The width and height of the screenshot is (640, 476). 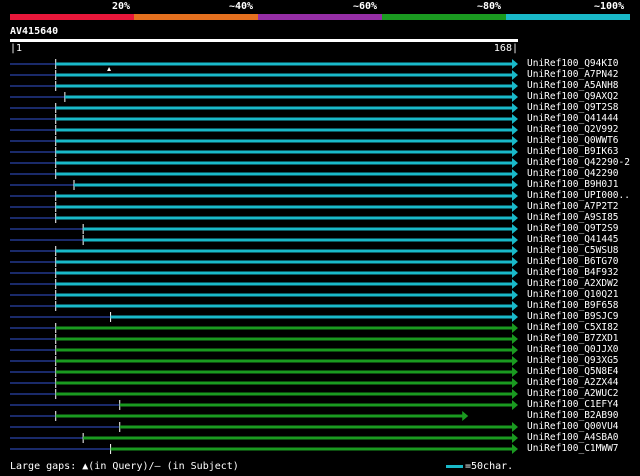 I want to click on hit-label: UniRef100_B9SJC9, so click(x=573, y=316).